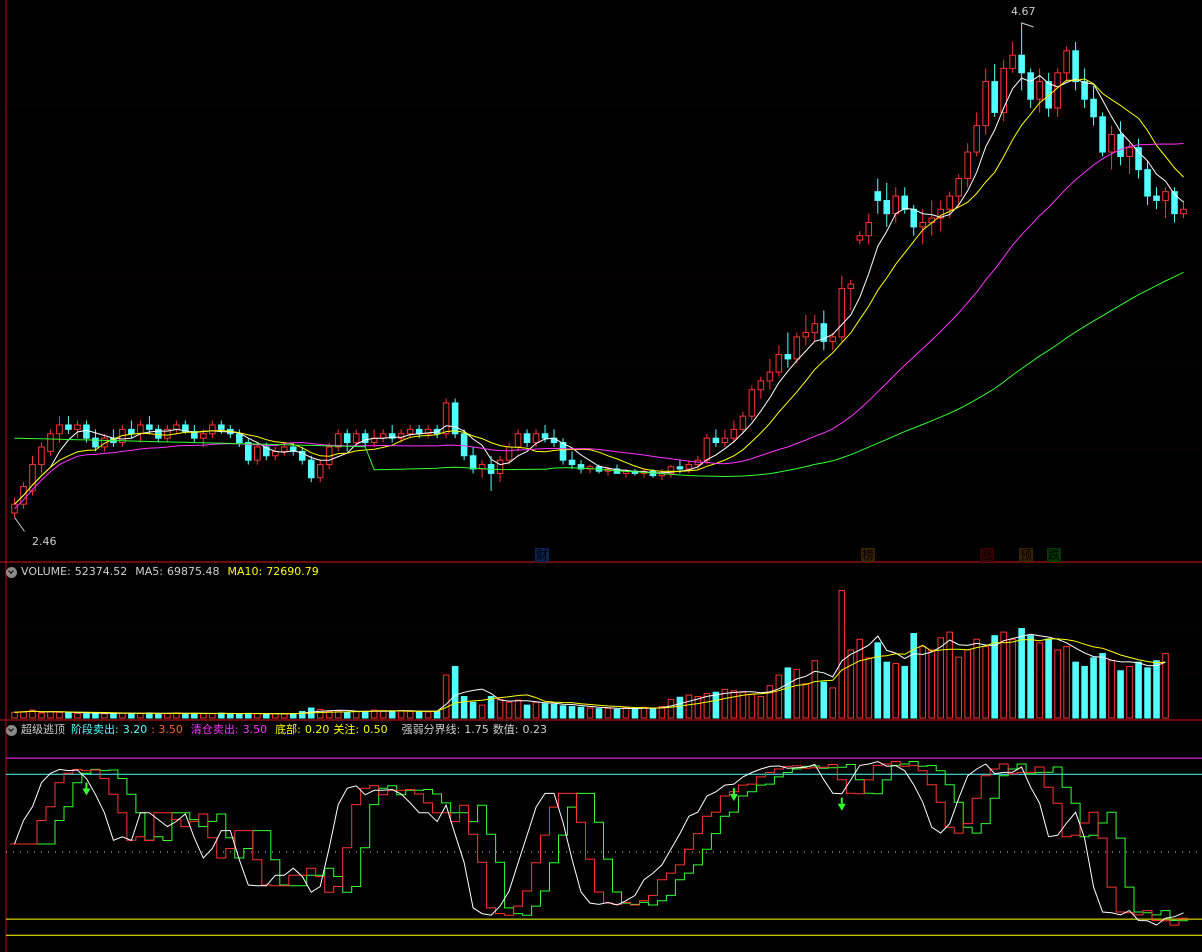  What do you see at coordinates (987, 555) in the screenshot?
I see `event-tag-rise: 涨` at bounding box center [987, 555].